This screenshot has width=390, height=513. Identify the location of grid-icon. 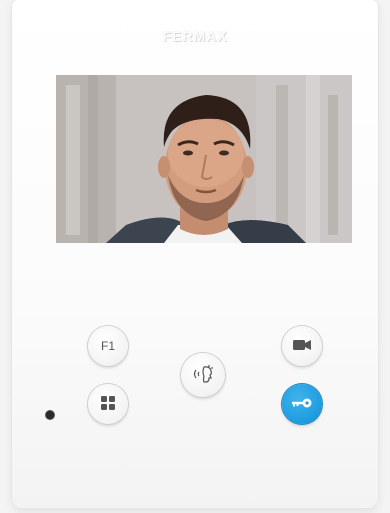
(108, 404).